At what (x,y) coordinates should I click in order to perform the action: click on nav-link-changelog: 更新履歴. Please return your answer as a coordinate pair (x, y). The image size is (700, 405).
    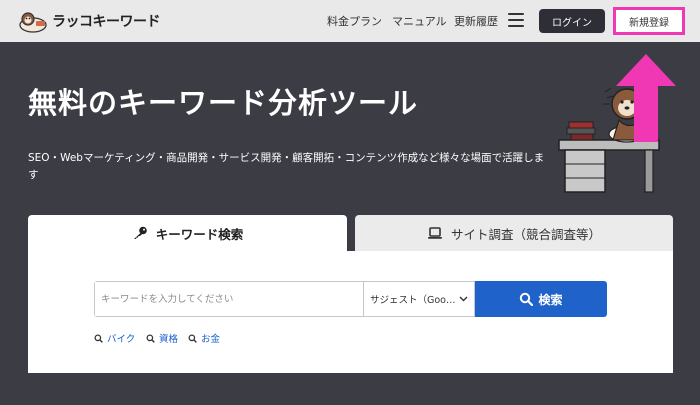
    Looking at the image, I should click on (476, 21).